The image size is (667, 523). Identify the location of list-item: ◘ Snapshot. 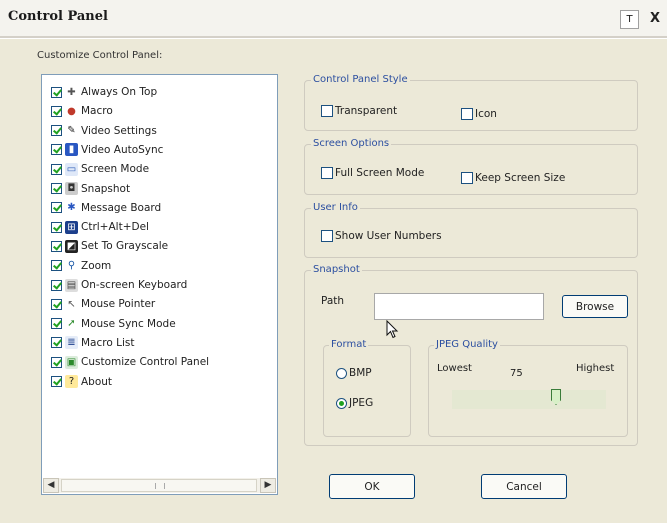
(90, 189).